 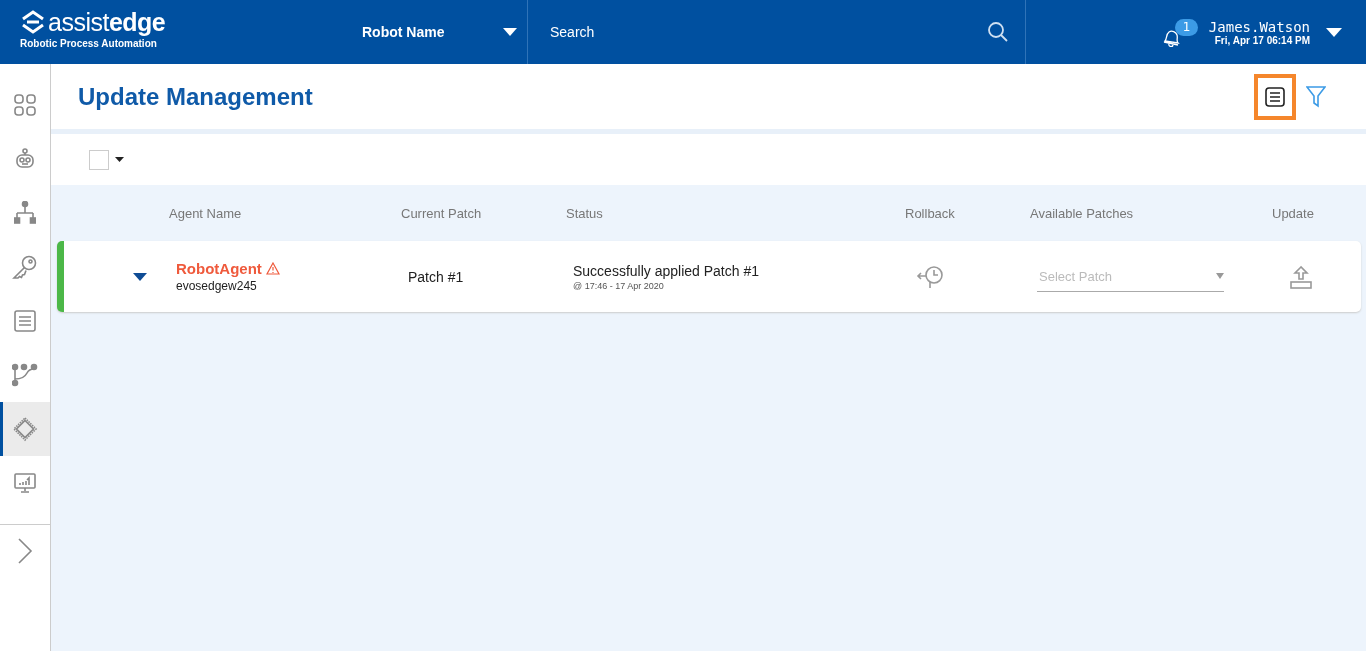 What do you see at coordinates (1082, 213) in the screenshot?
I see `column-header: Available Patches` at bounding box center [1082, 213].